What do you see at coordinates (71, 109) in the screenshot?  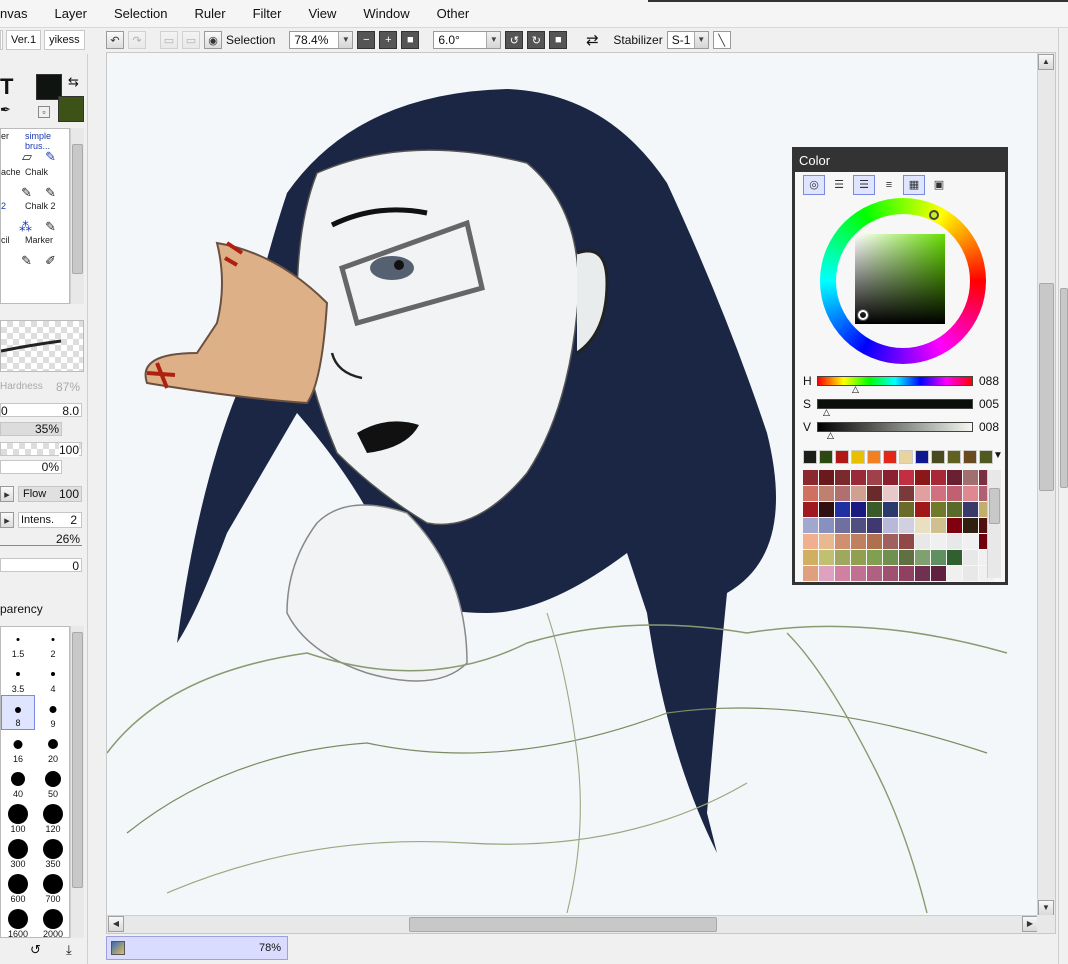 I see `sub-color-swatch` at bounding box center [71, 109].